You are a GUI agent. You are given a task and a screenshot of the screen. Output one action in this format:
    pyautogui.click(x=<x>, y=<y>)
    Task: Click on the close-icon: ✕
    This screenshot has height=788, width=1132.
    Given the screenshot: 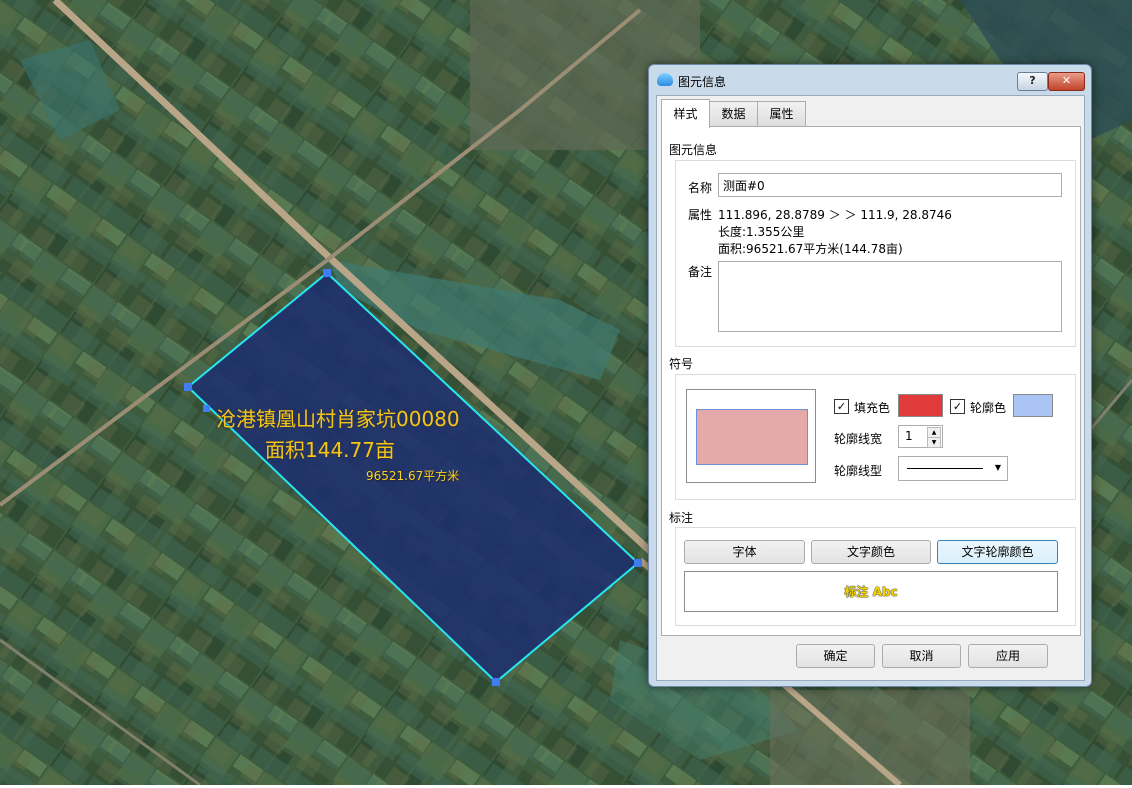 What is the action you would take?
    pyautogui.click(x=1066, y=80)
    